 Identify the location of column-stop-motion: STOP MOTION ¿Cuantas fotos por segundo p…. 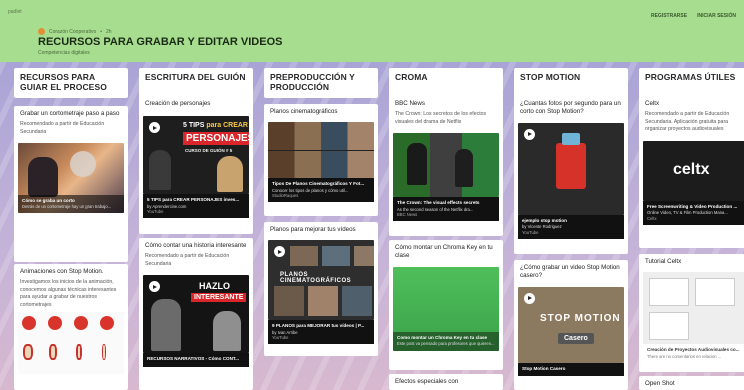
(571, 229).